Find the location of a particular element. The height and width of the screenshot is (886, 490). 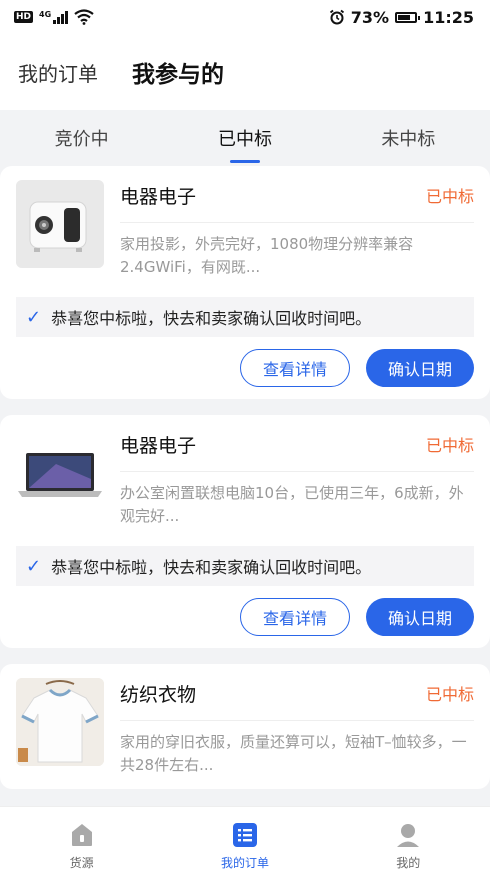

hd-badge: HD is located at coordinates (24, 17).